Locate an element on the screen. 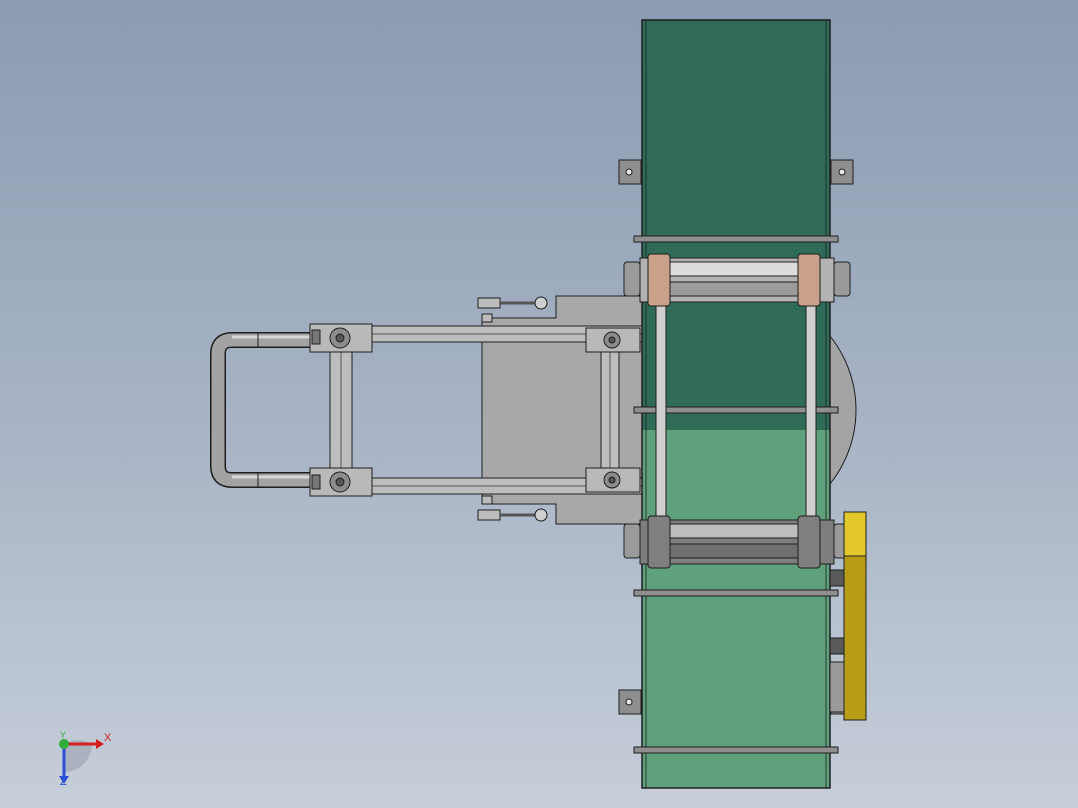 The image size is (1078, 808). triad-labels: X Y Z is located at coordinates (83, 763).